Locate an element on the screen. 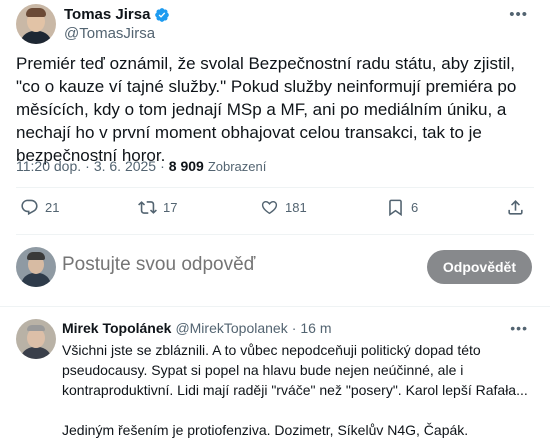 This screenshot has height=440, width=550. reply-icon is located at coordinates (29, 207).